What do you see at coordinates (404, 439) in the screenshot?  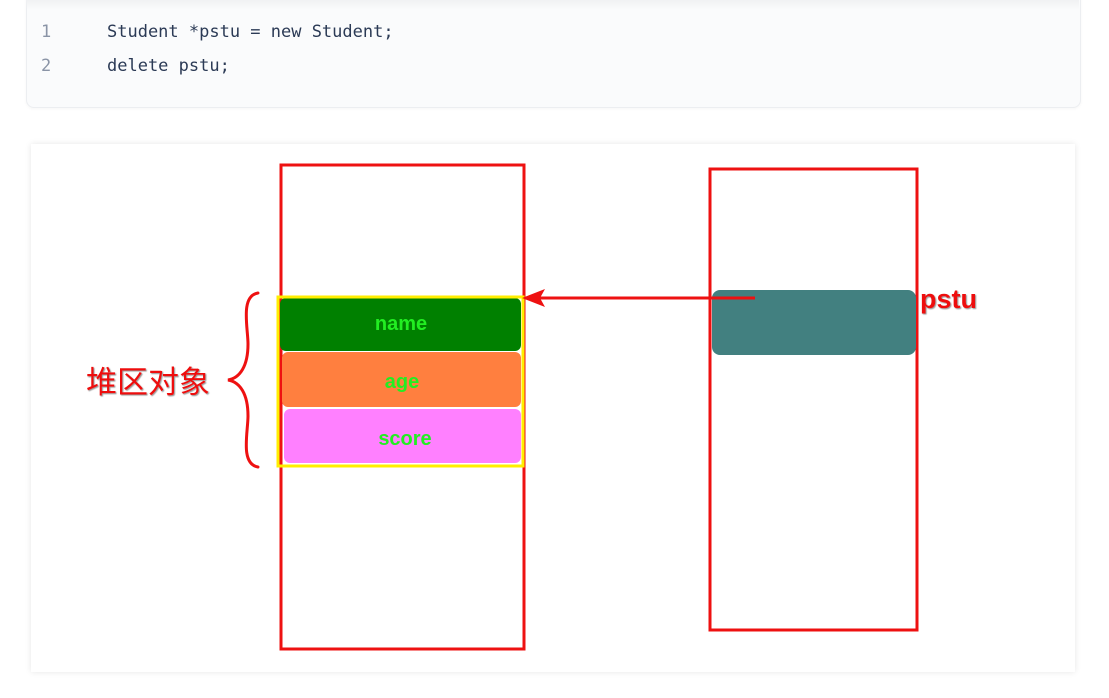 I see `field-score-label: score` at bounding box center [404, 439].